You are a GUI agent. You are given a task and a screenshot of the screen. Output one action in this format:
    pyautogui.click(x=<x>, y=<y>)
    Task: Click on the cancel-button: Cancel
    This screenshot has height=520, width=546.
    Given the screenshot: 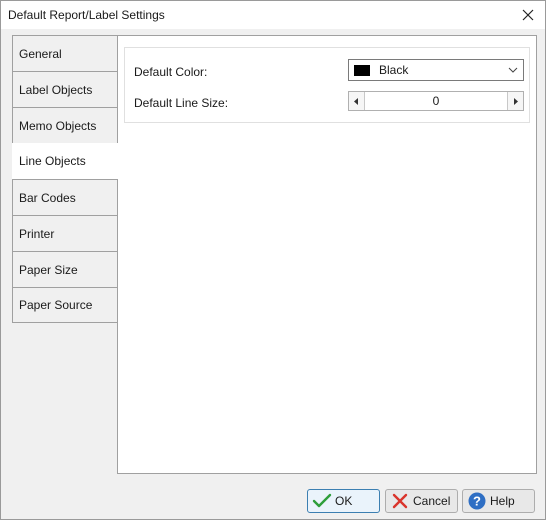 What is the action you would take?
    pyautogui.click(x=421, y=501)
    